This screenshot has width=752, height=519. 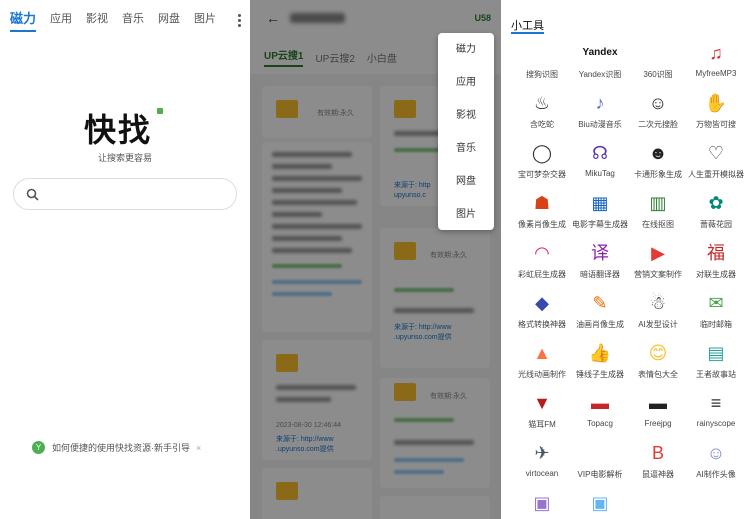 What do you see at coordinates (527, 27) in the screenshot?
I see `tools-title: 小工具` at bounding box center [527, 27].